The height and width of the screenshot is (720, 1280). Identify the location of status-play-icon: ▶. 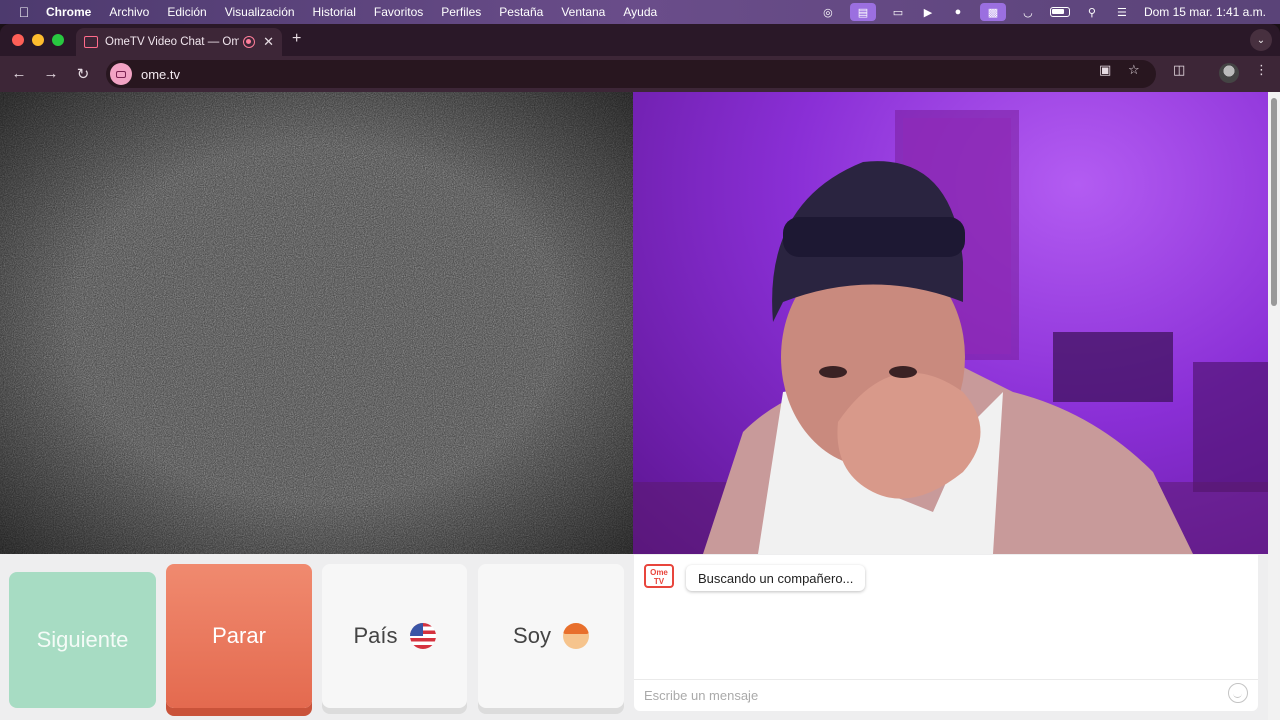
(928, 12).